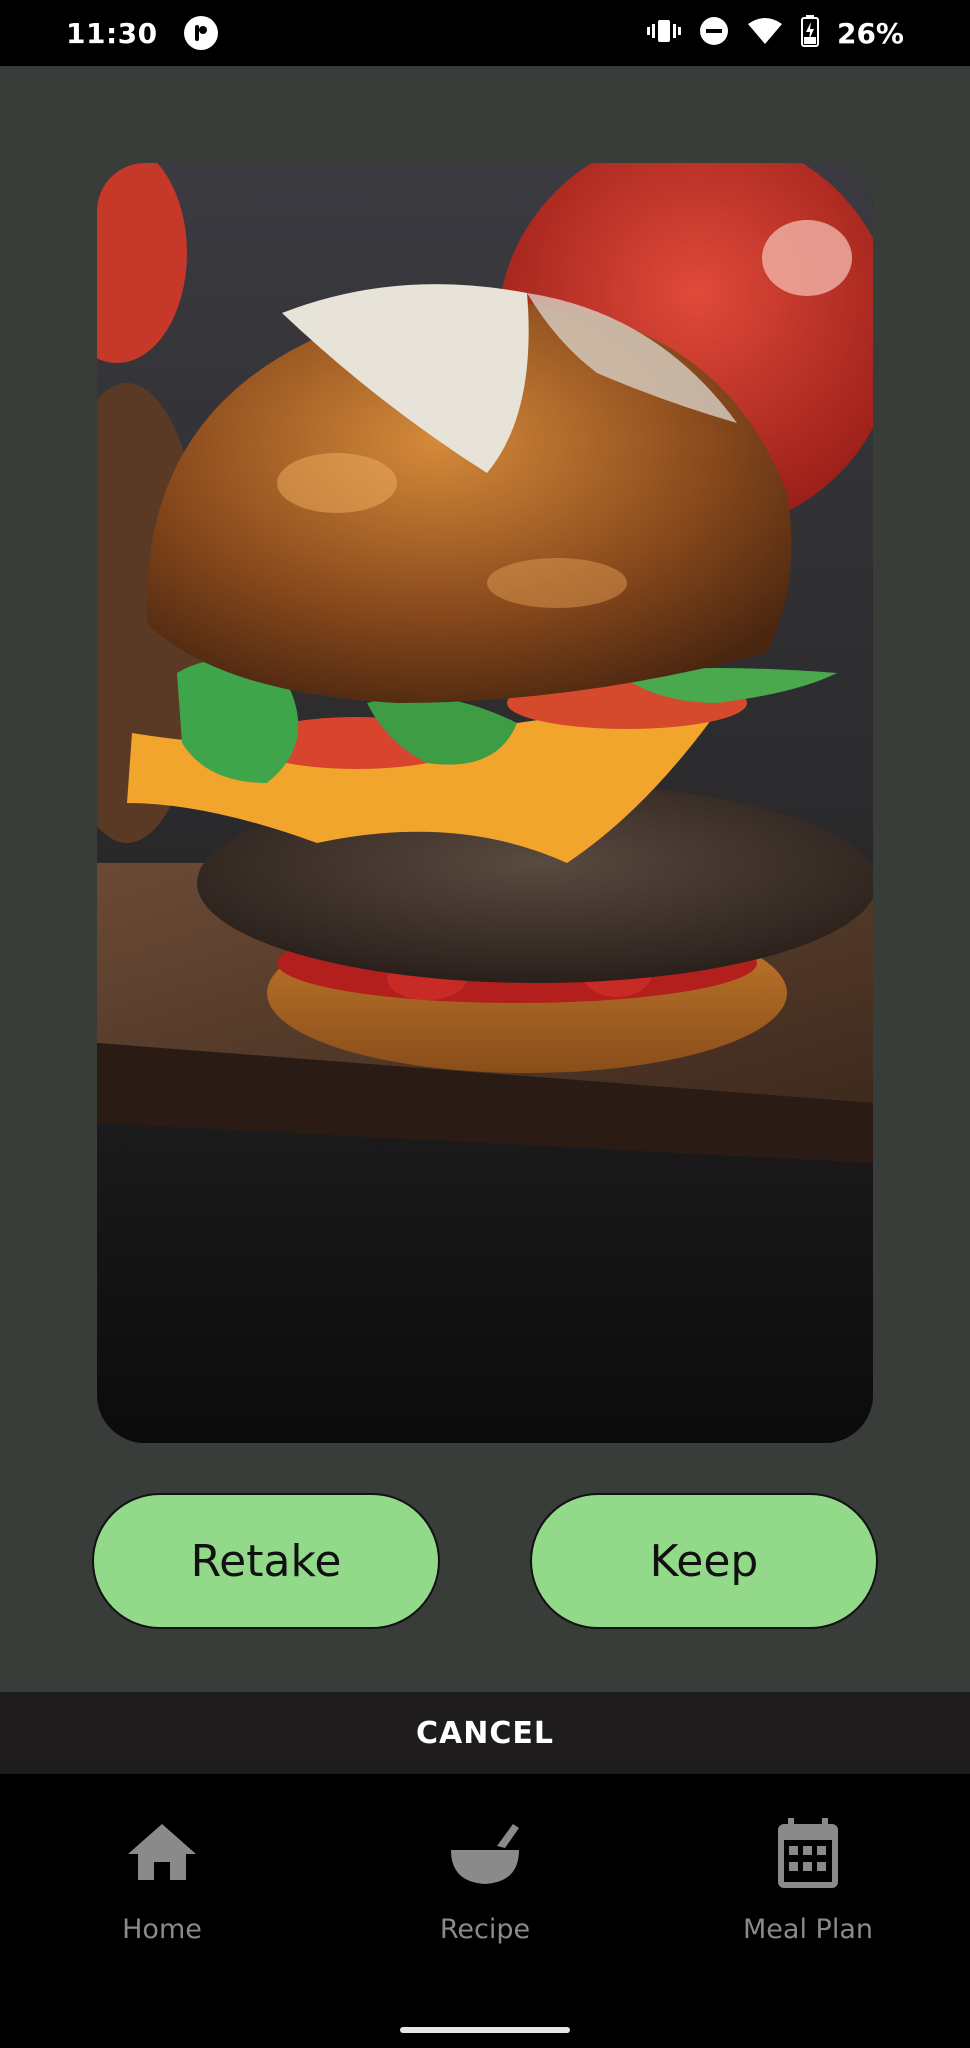 The width and height of the screenshot is (970, 2048). I want to click on mortar-pestle-icon, so click(485, 1854).